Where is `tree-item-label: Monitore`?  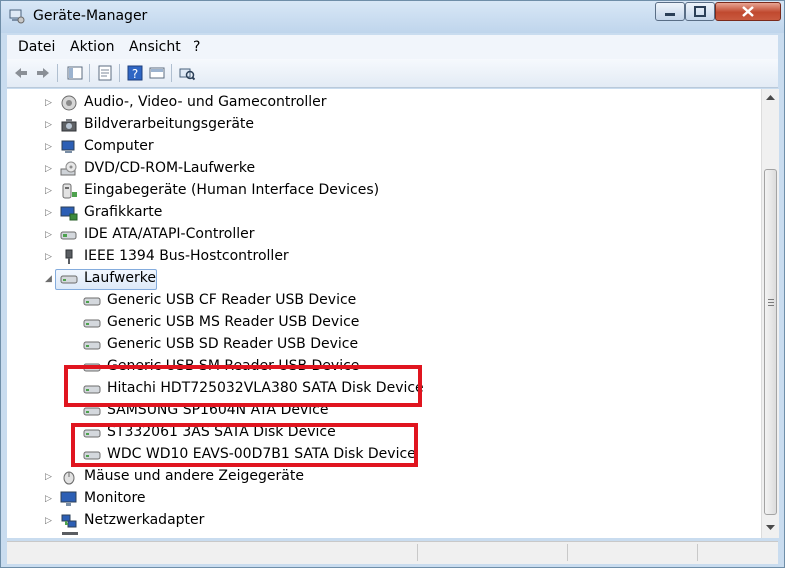 tree-item-label: Monitore is located at coordinates (115, 498).